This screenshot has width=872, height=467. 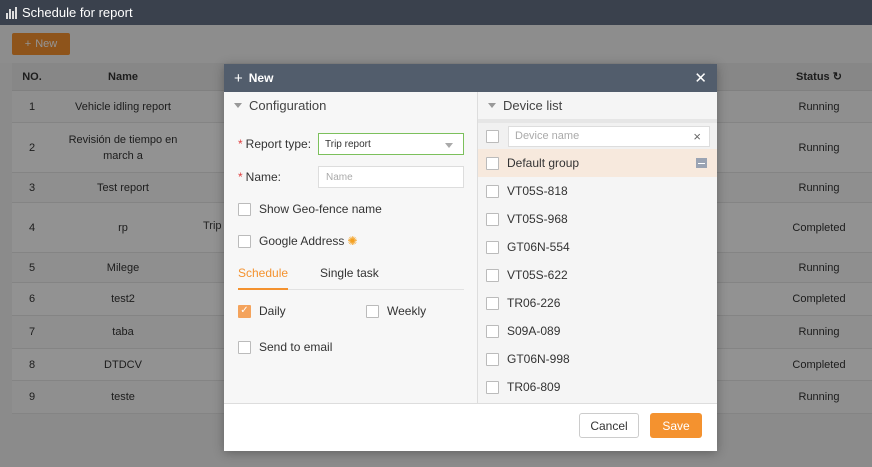 What do you see at coordinates (77, 12) in the screenshot?
I see `app-title: Schedule for report` at bounding box center [77, 12].